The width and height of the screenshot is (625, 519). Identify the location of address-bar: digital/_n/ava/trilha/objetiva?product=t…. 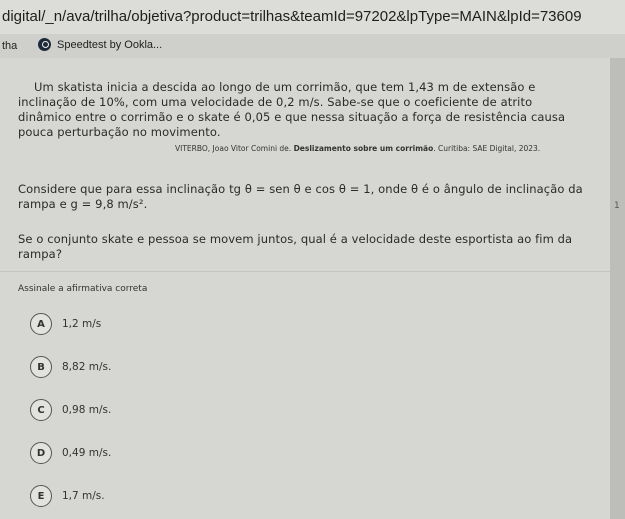
(312, 17).